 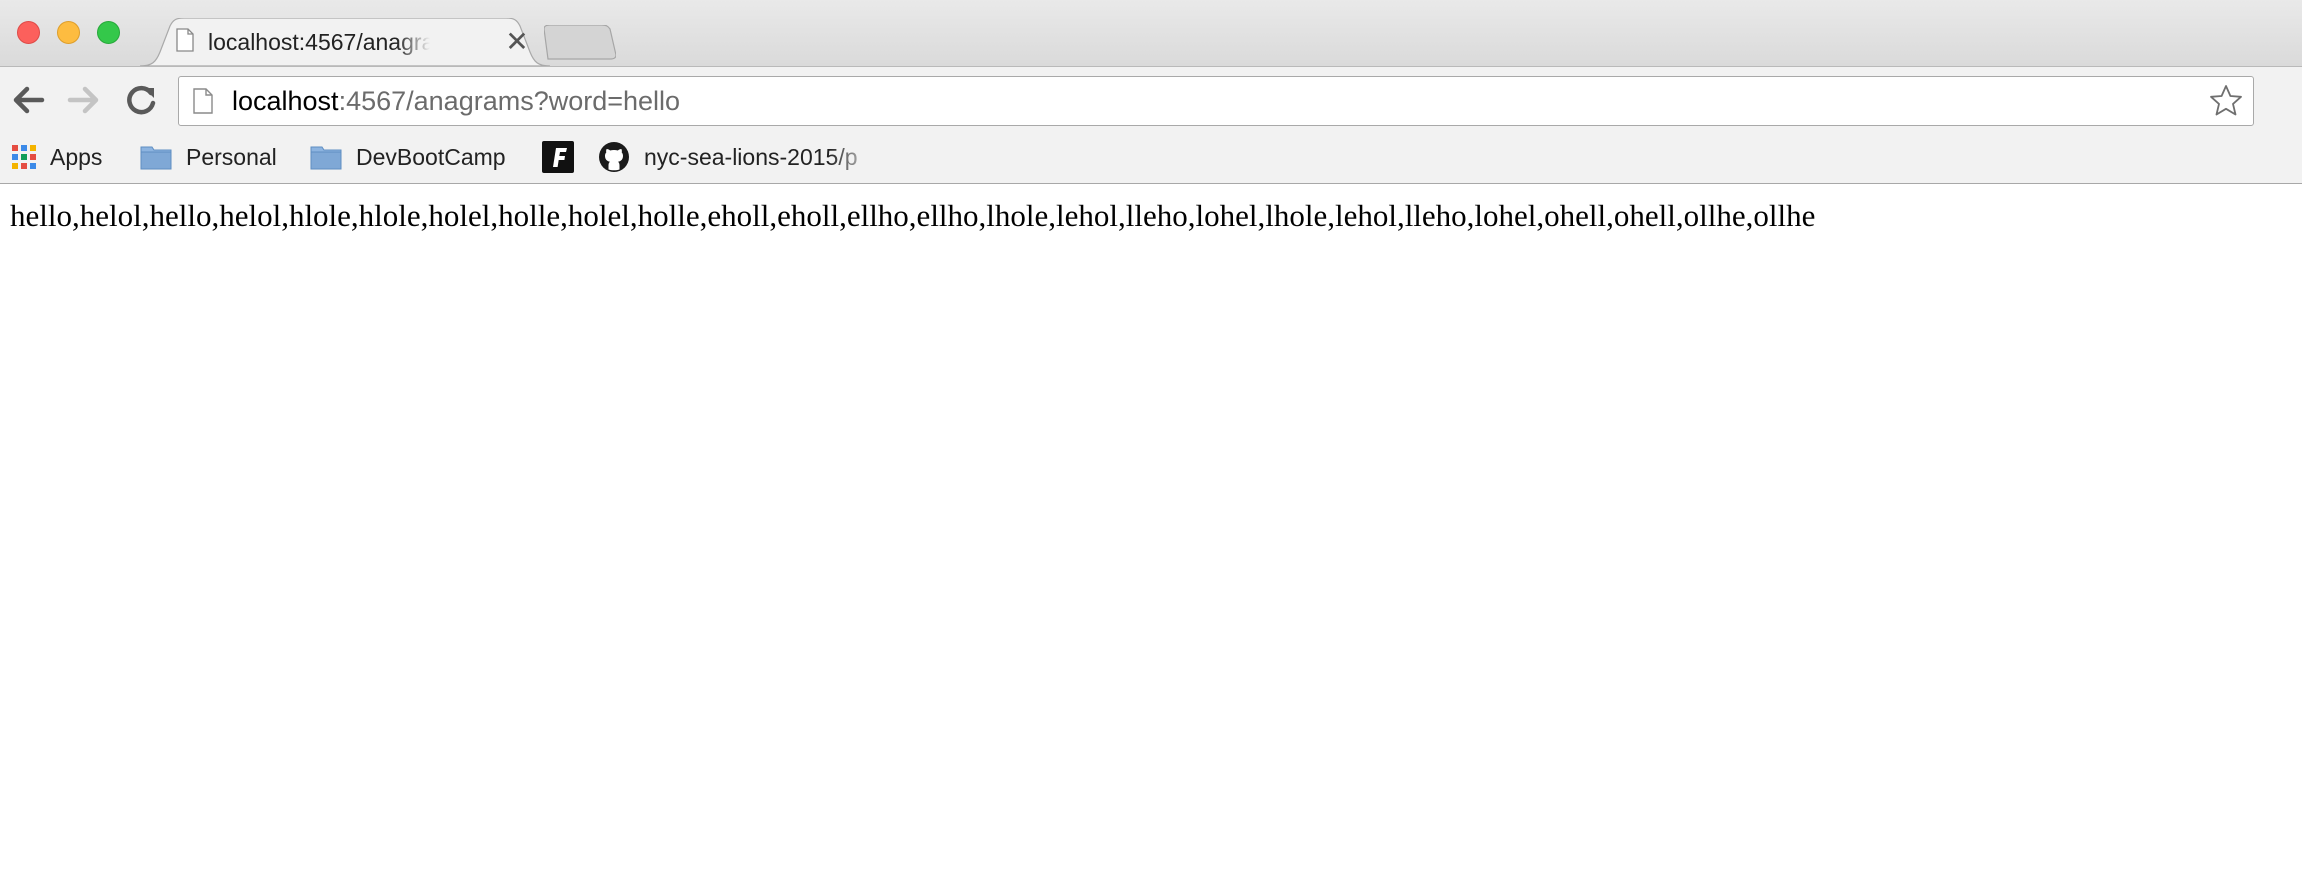 I want to click on bookmark-apps: Apps, so click(x=57, y=157).